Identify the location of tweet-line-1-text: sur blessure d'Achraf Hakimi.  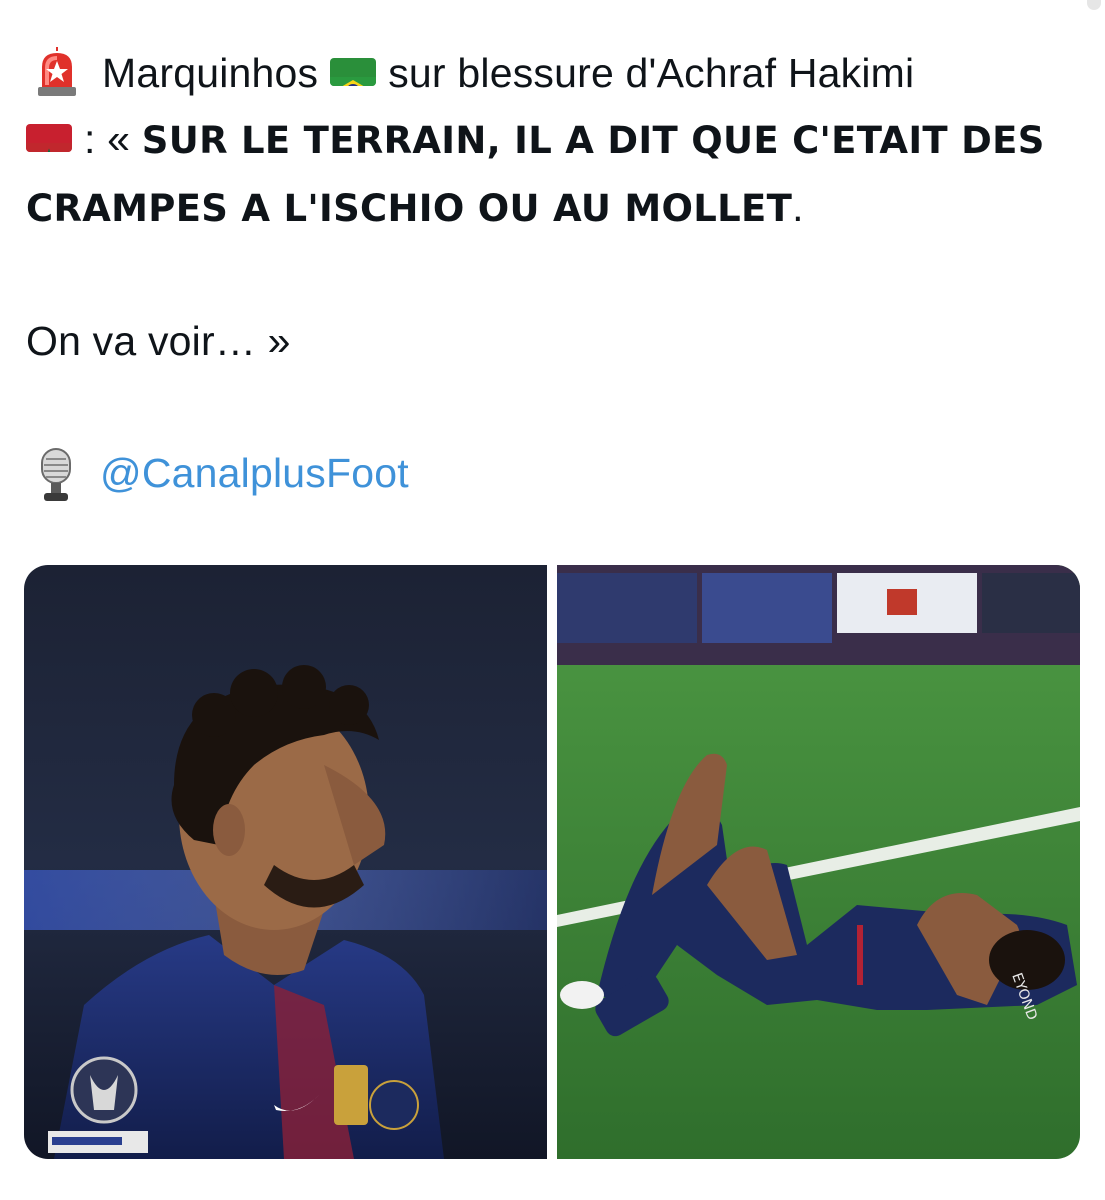
(651, 73).